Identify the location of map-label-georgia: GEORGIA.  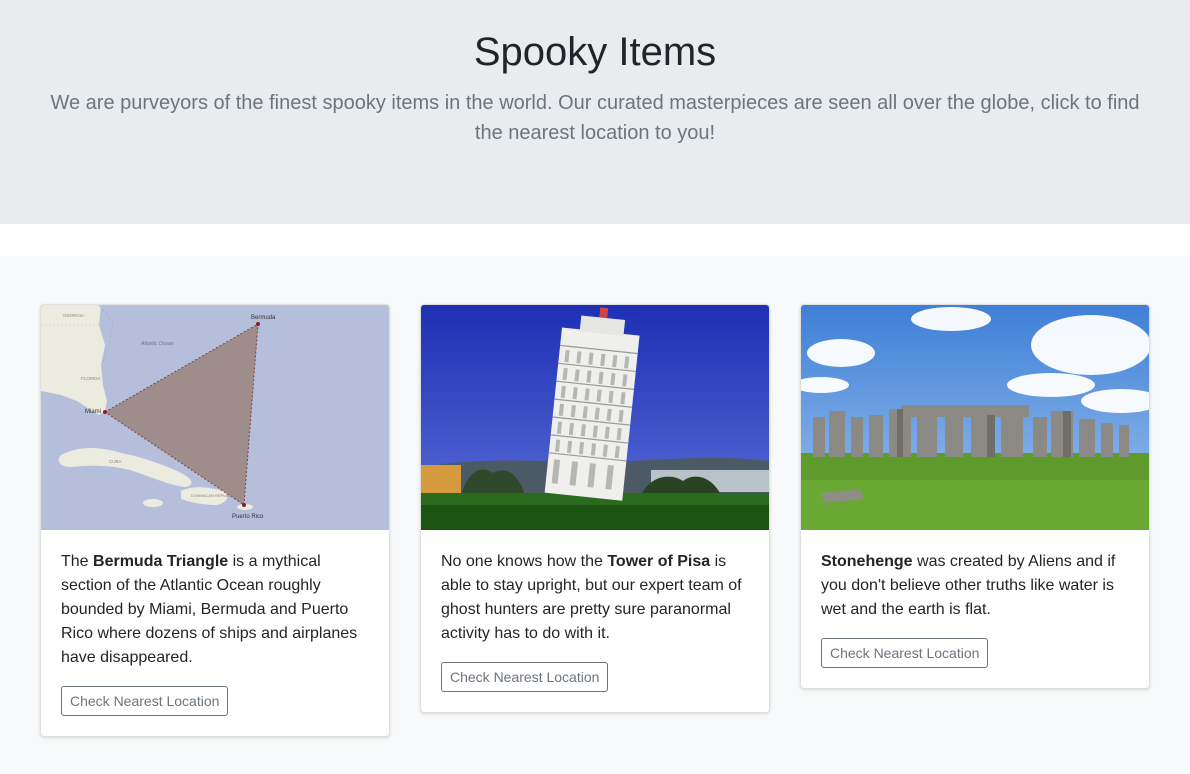
(73, 315).